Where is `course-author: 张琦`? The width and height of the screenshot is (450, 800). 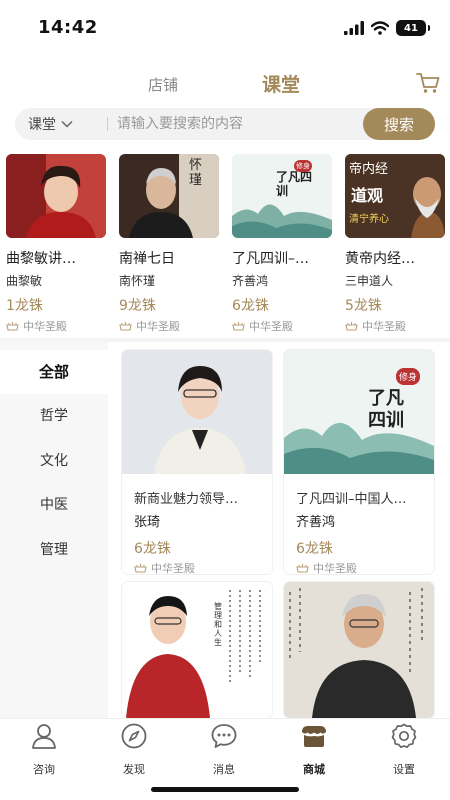
course-author: 张琦 is located at coordinates (147, 522).